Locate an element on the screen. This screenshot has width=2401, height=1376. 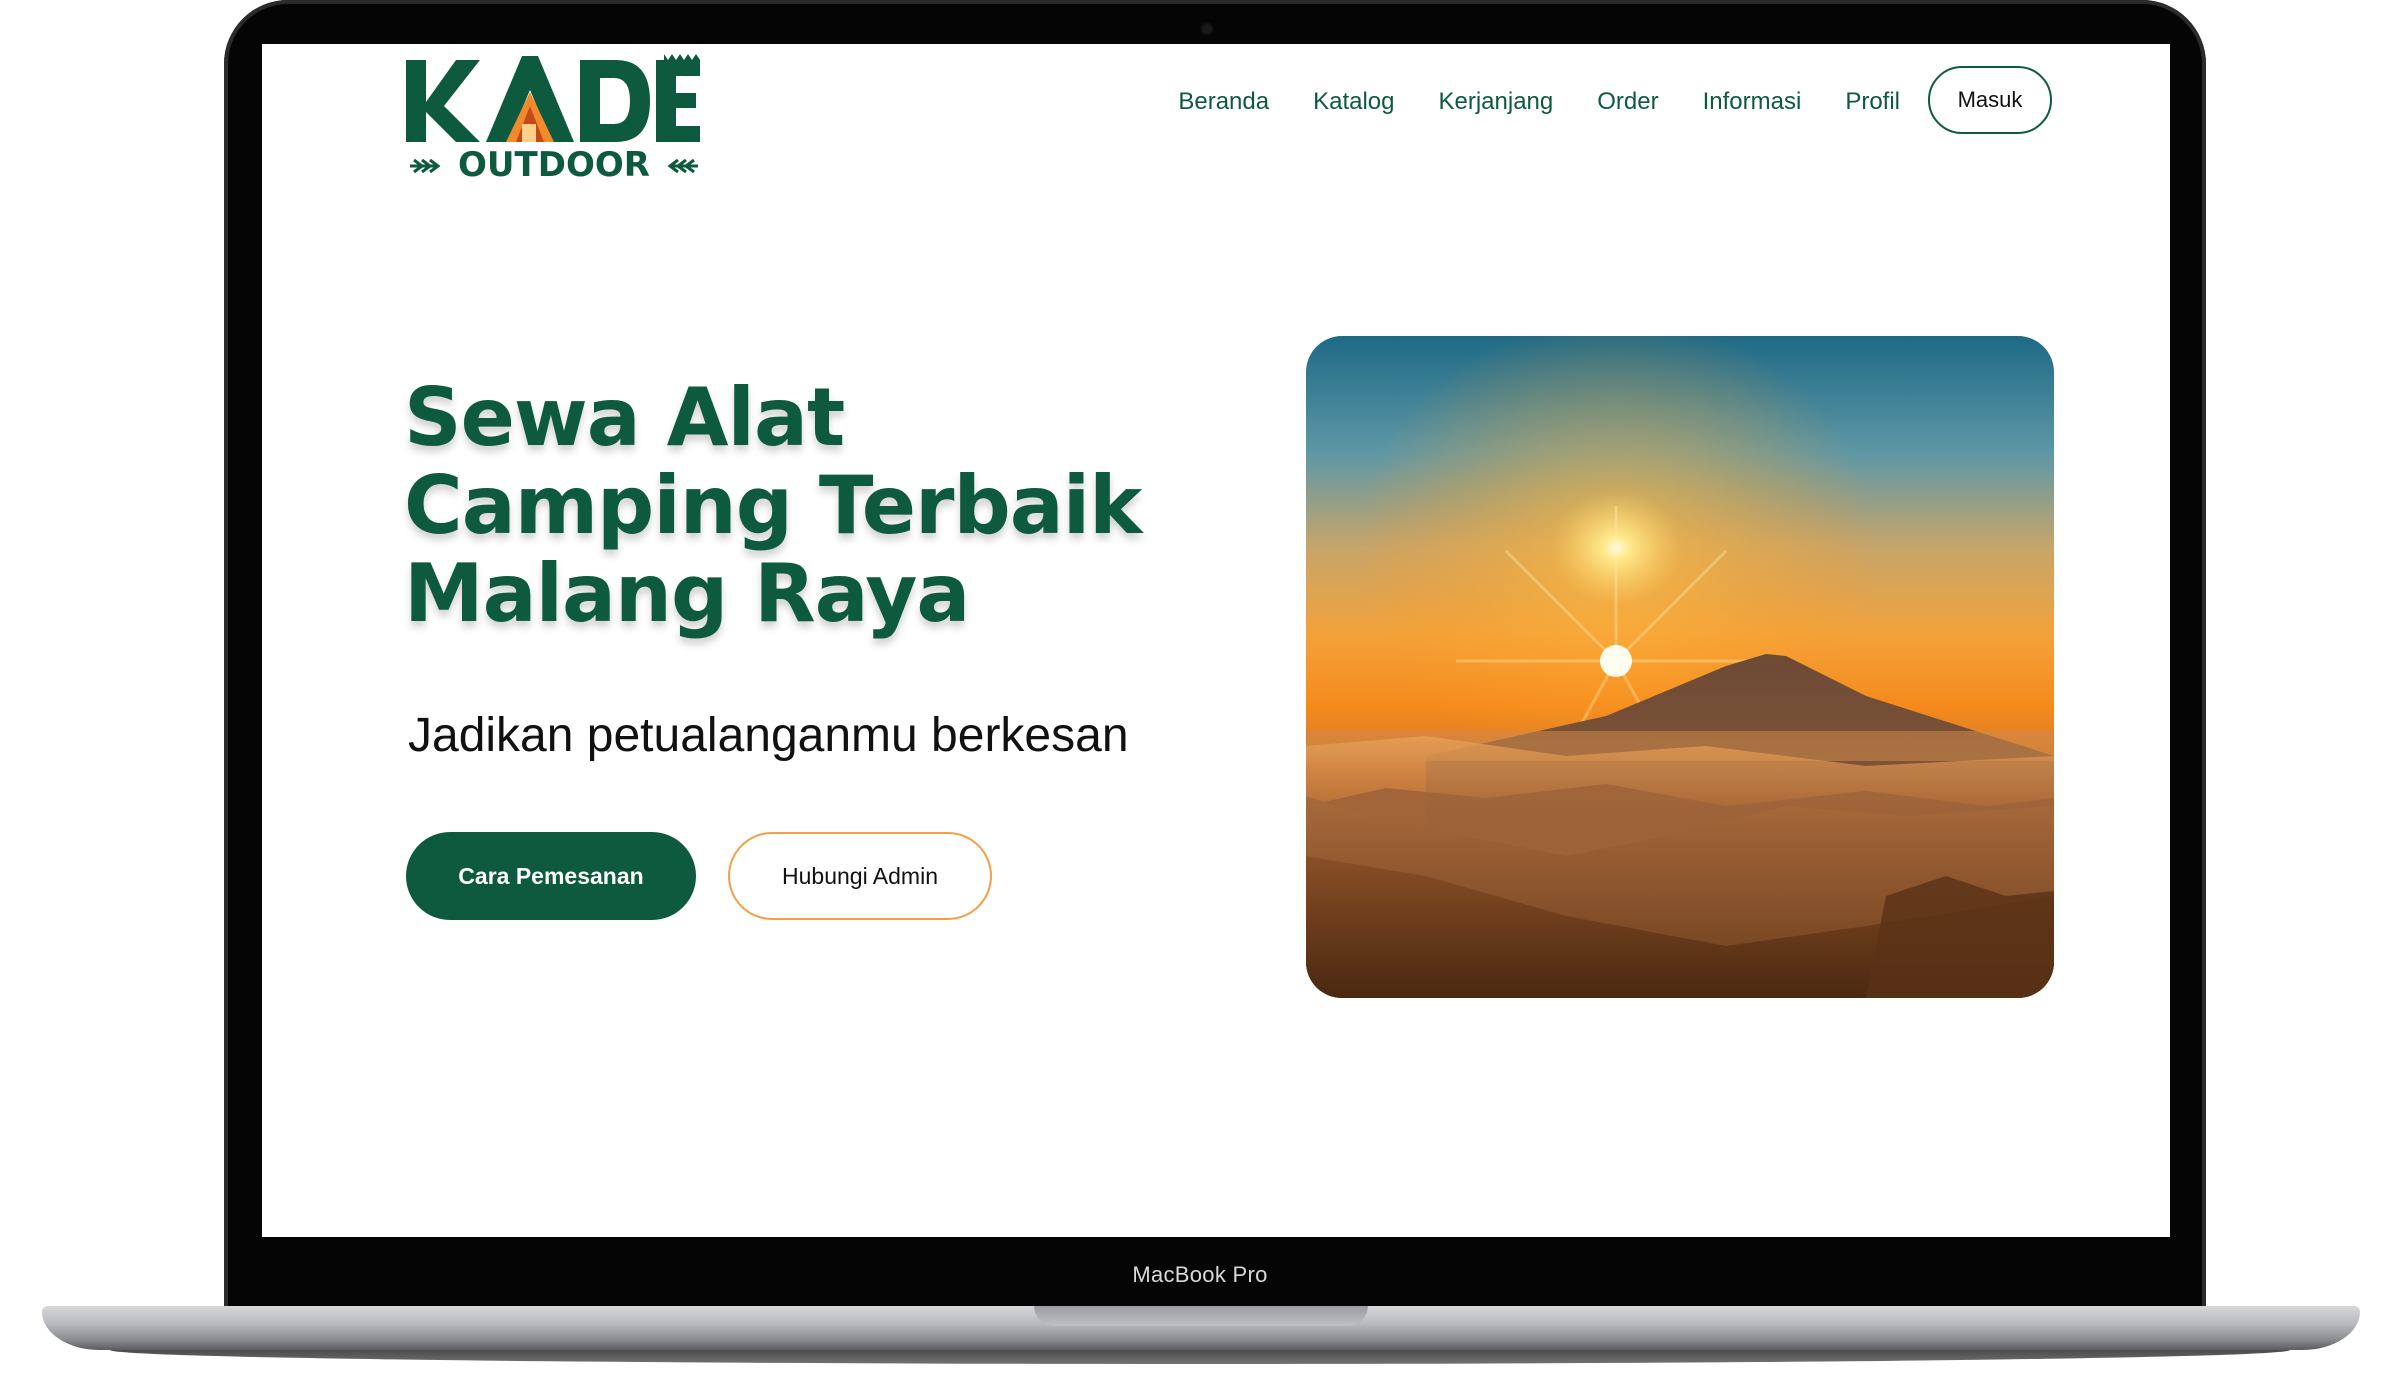
hubungi-admin-button: Hubungi Admin is located at coordinates (860, 876).